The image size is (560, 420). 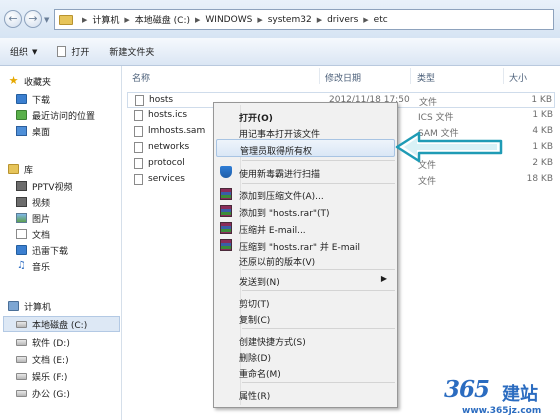 I want to click on column-header-row: 名称 修改日期 类型 大小, so click(x=341, y=76).